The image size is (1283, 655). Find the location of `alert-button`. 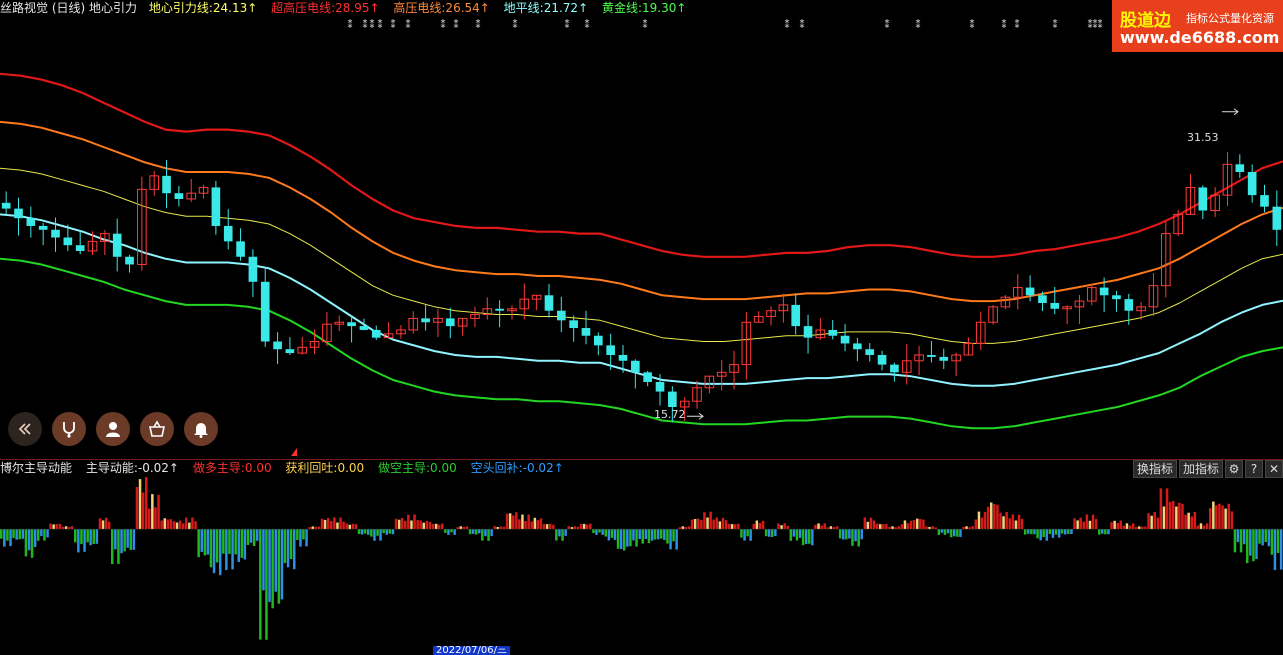

alert-button is located at coordinates (201, 429).